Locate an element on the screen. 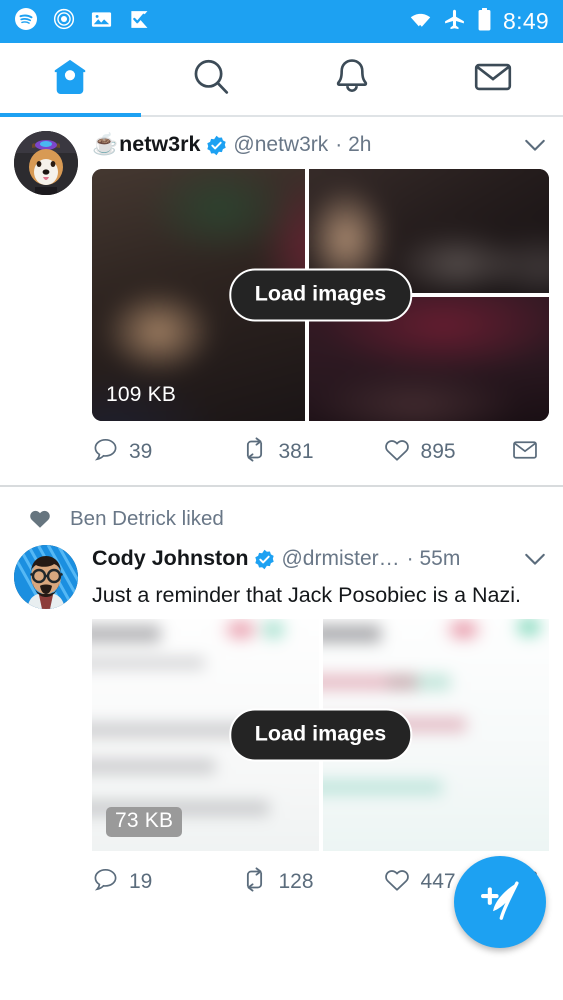 The image size is (563, 1000). reply-count: 19 is located at coordinates (141, 882).